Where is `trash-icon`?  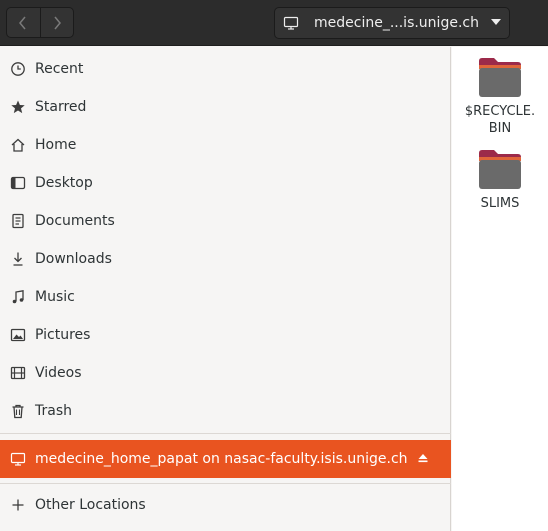 trash-icon is located at coordinates (18, 411).